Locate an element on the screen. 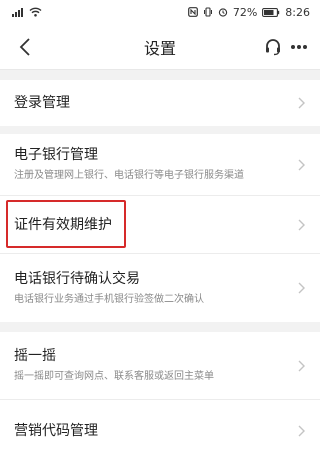 This screenshot has height=461, width=320. menu-item-login-management: 登录管理 is located at coordinates (160, 103).